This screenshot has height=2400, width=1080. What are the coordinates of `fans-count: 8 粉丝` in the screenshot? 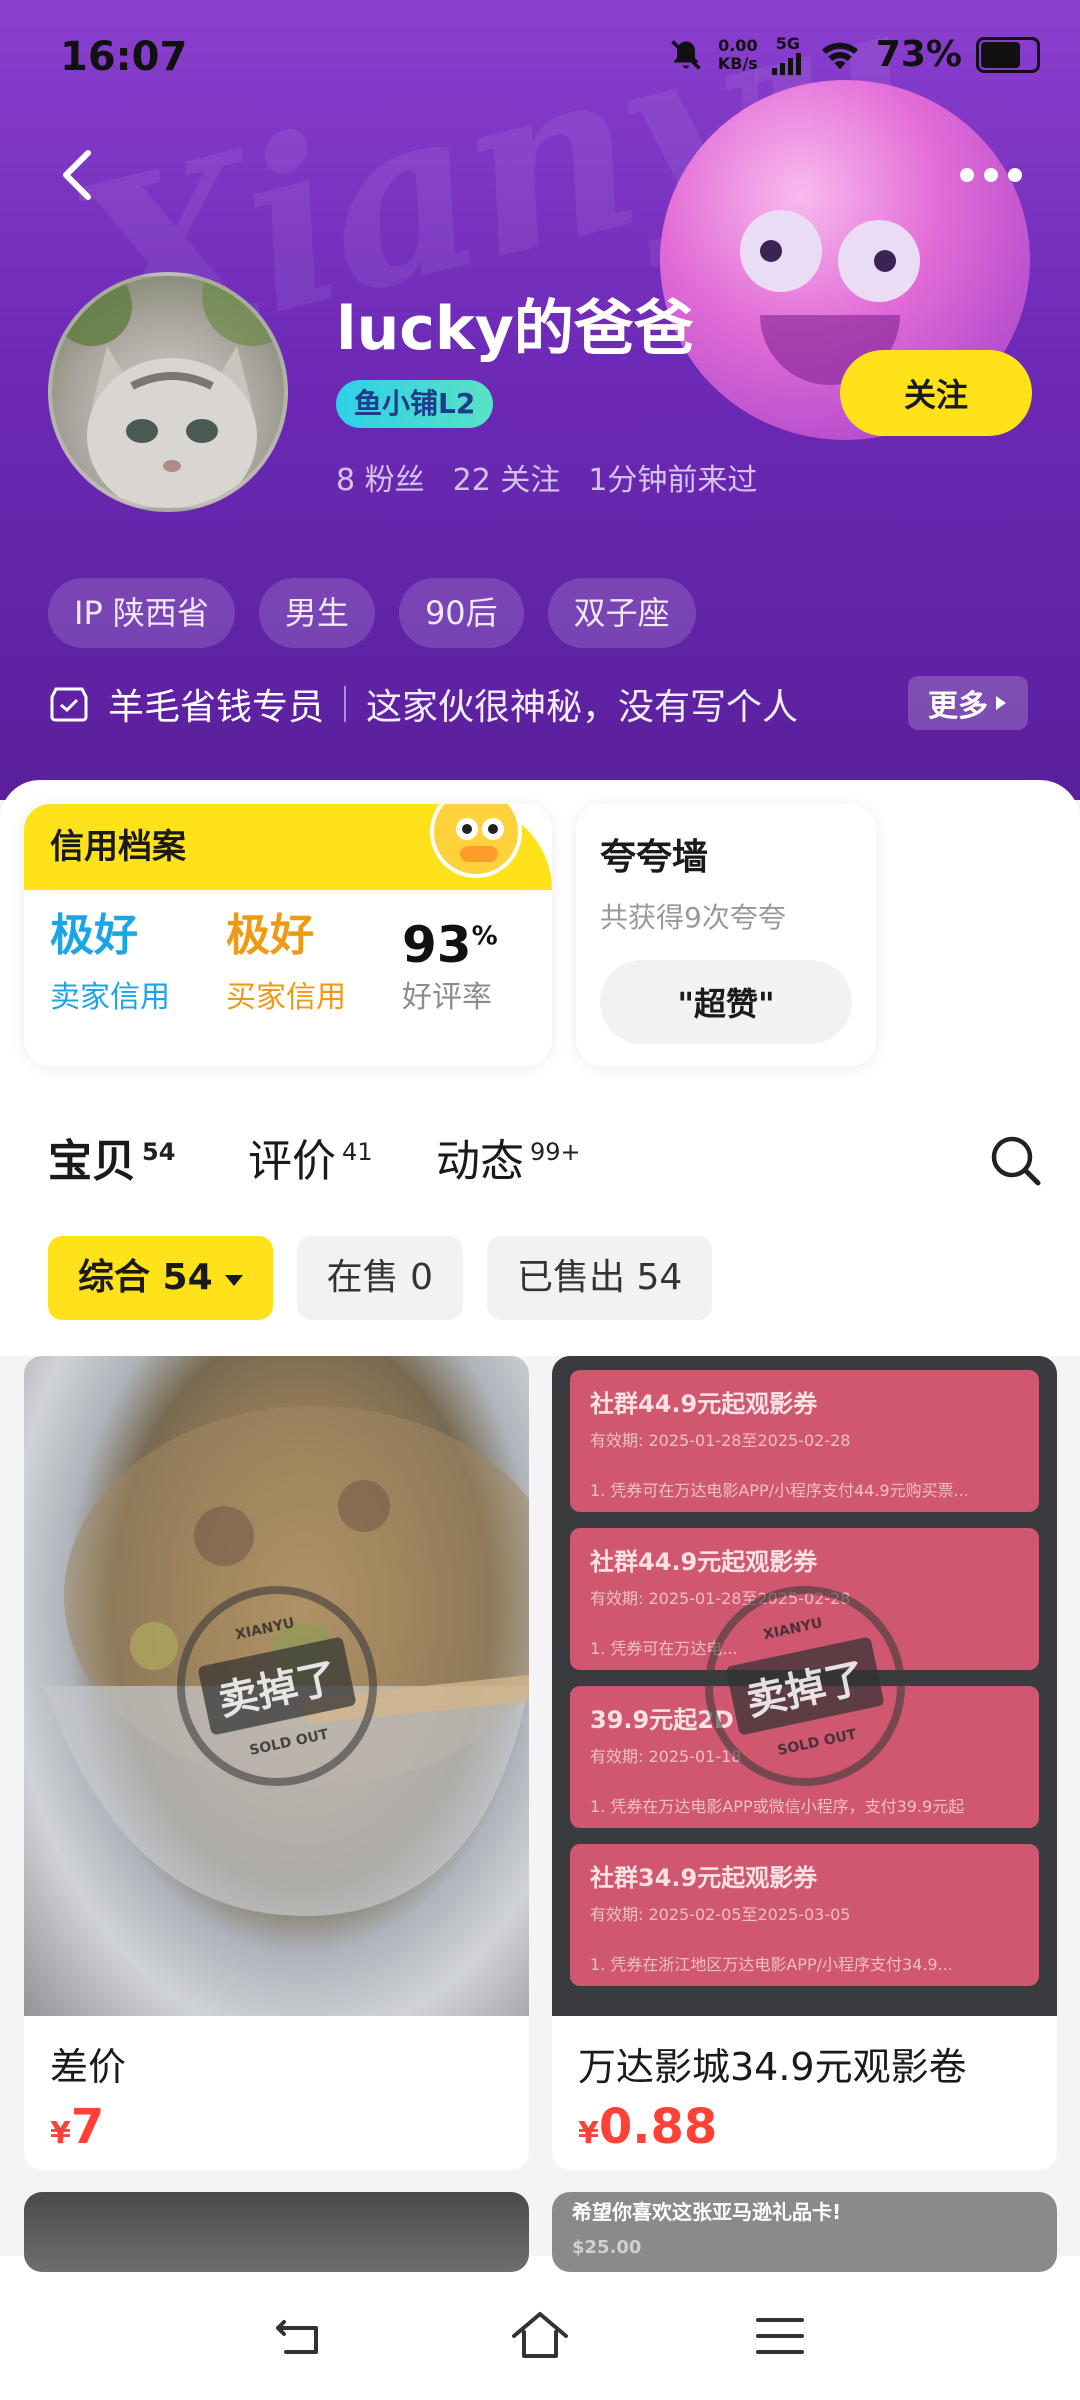 It's located at (380, 477).